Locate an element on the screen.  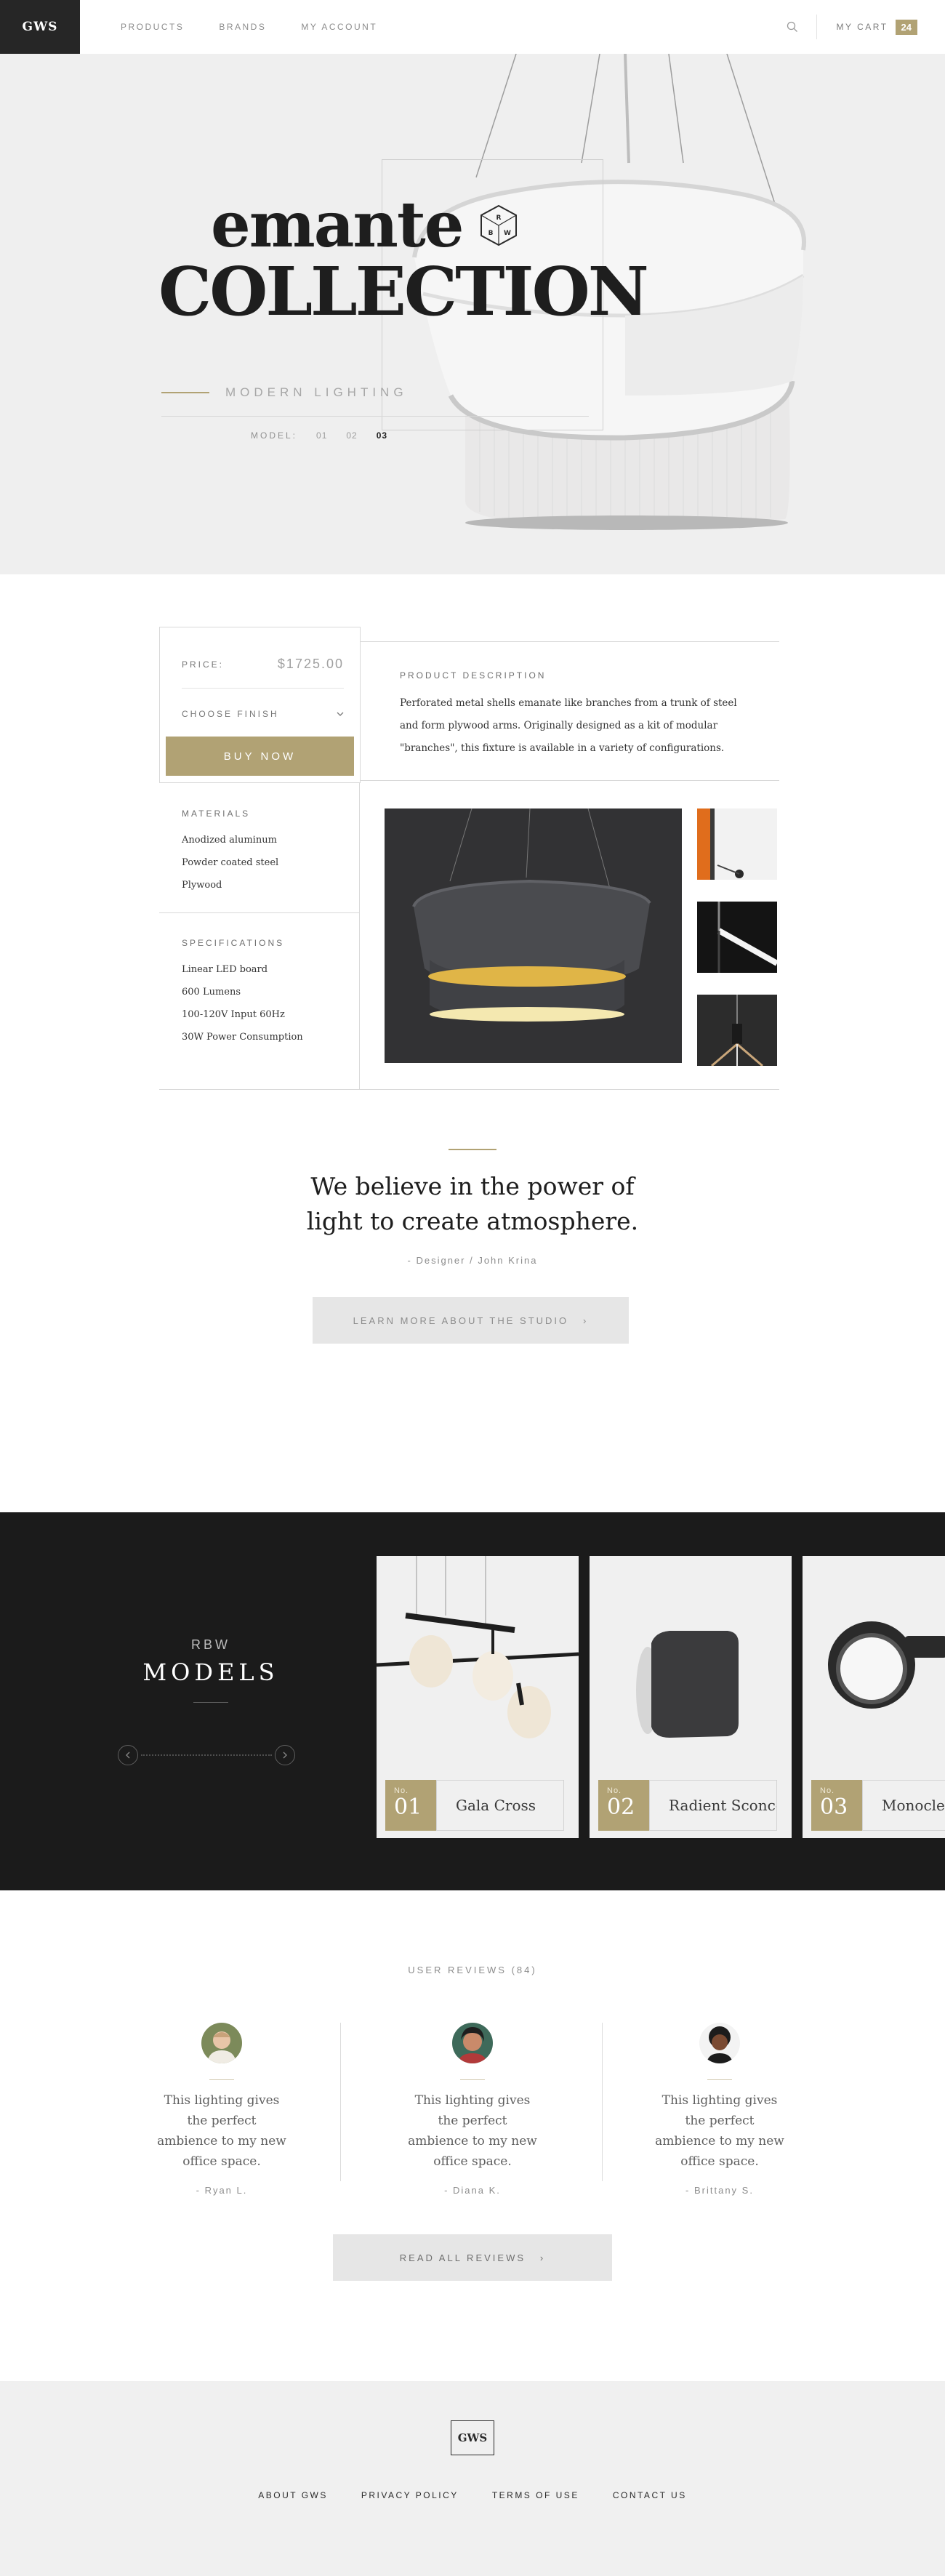
learn-more-label: LEARN MORE ABOUT THE STUDIO is located at coordinates (461, 1320).